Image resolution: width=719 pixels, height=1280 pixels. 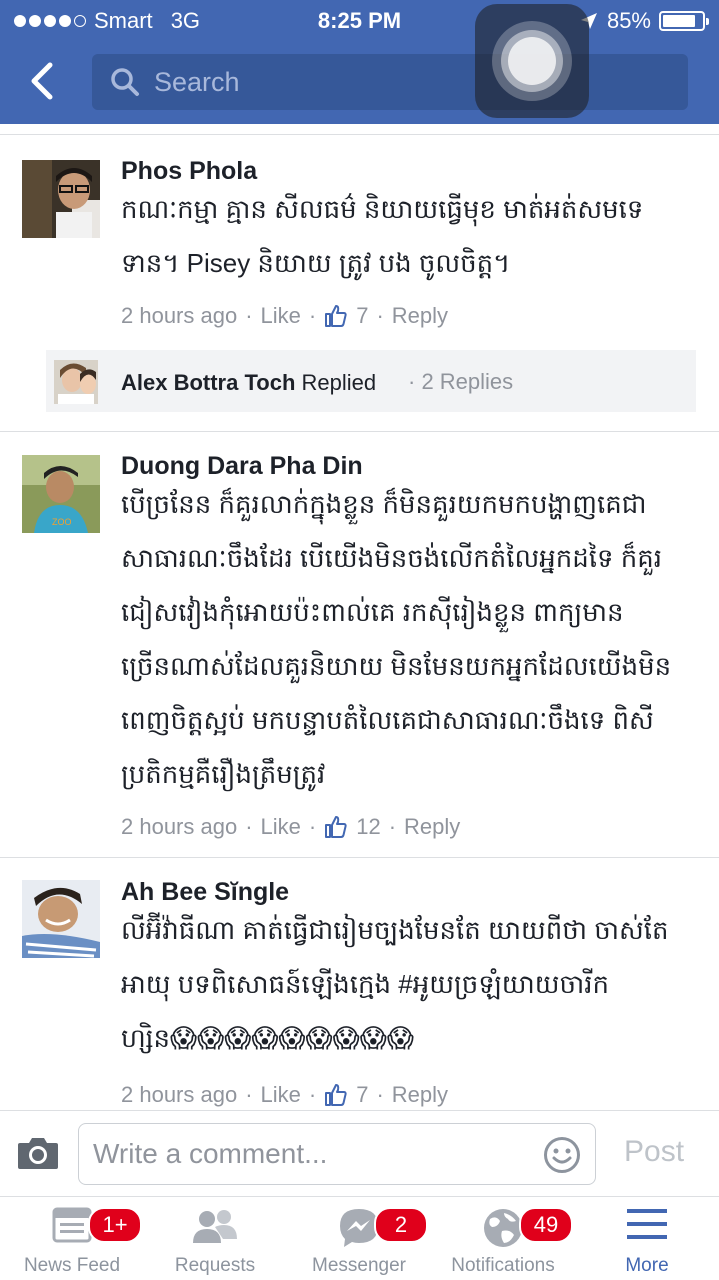 I want to click on camera-icon, so click(x=38, y=1153).